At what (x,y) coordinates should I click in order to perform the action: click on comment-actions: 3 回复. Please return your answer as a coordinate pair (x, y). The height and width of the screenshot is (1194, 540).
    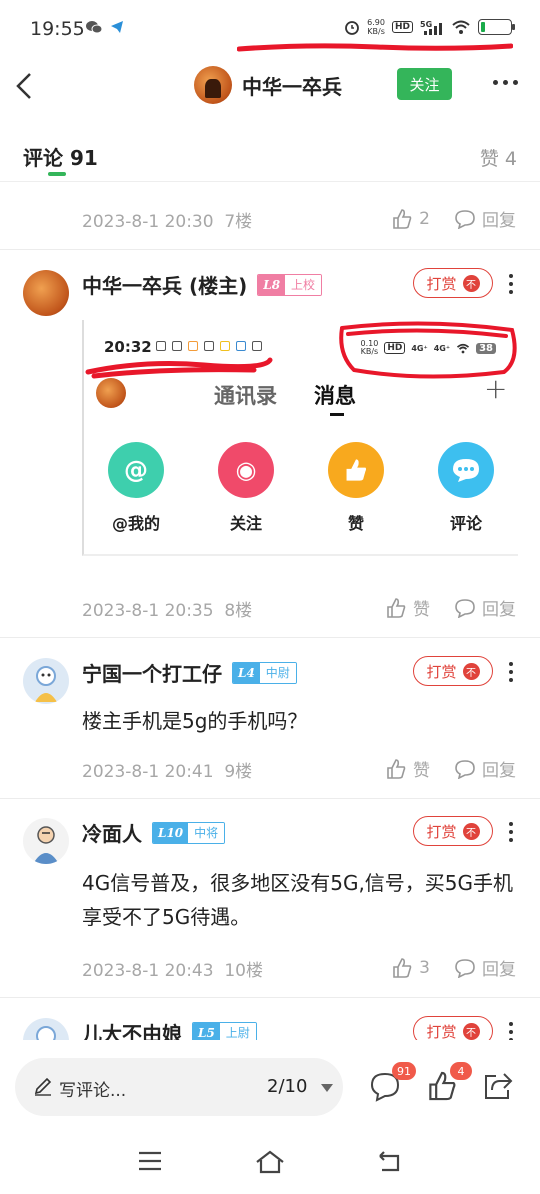
    Looking at the image, I should click on (453, 967).